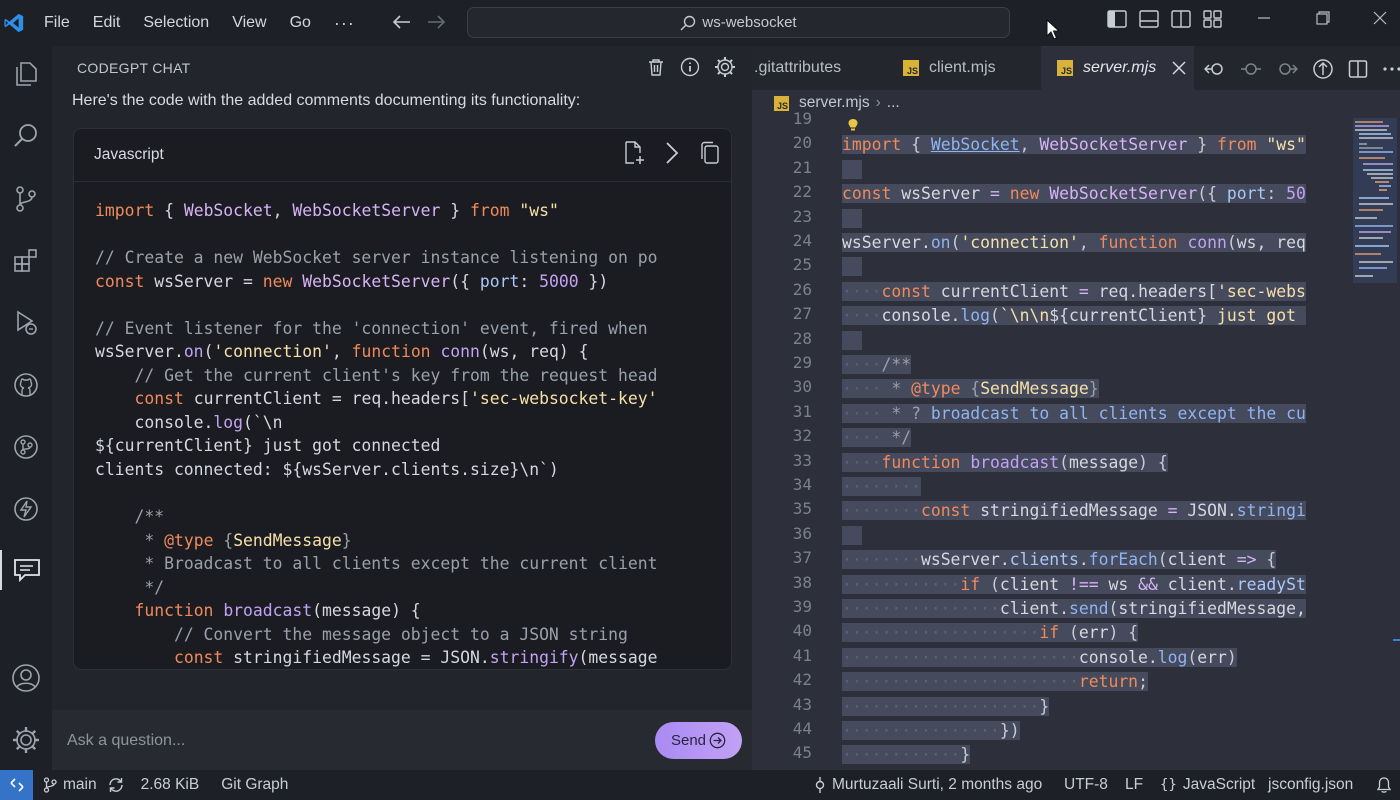 This screenshot has height=800, width=1400. Describe the element at coordinates (26, 136) in the screenshot. I see `search-icon` at that location.